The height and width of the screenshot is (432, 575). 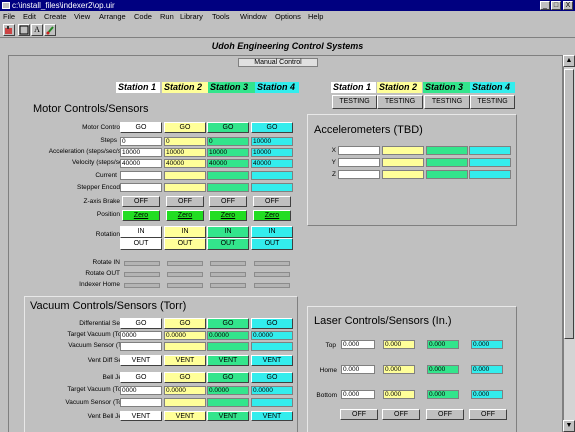 I want to click on vent-bell-4: VENT, so click(x=272, y=416).